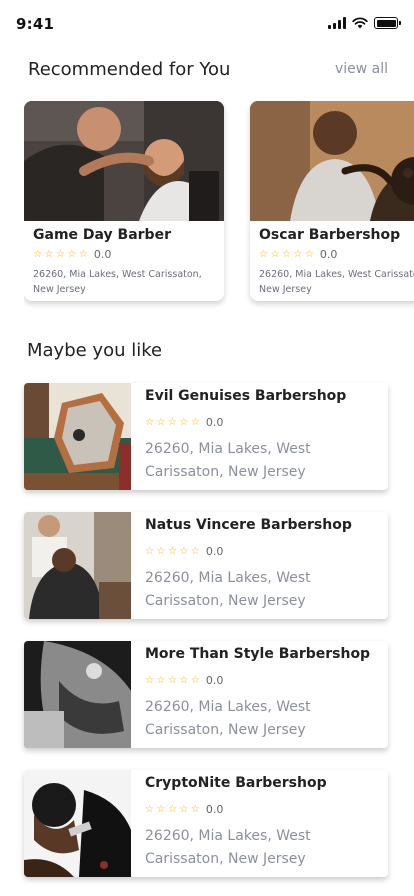 The height and width of the screenshot is (896, 414). What do you see at coordinates (337, 23) in the screenshot?
I see `cellular-signal-icon` at bounding box center [337, 23].